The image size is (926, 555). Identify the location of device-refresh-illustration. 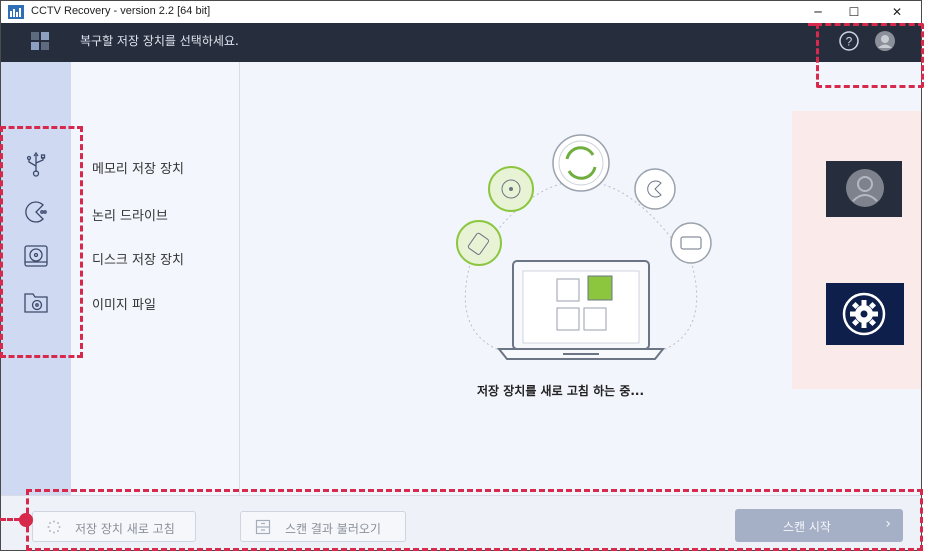
(584, 247).